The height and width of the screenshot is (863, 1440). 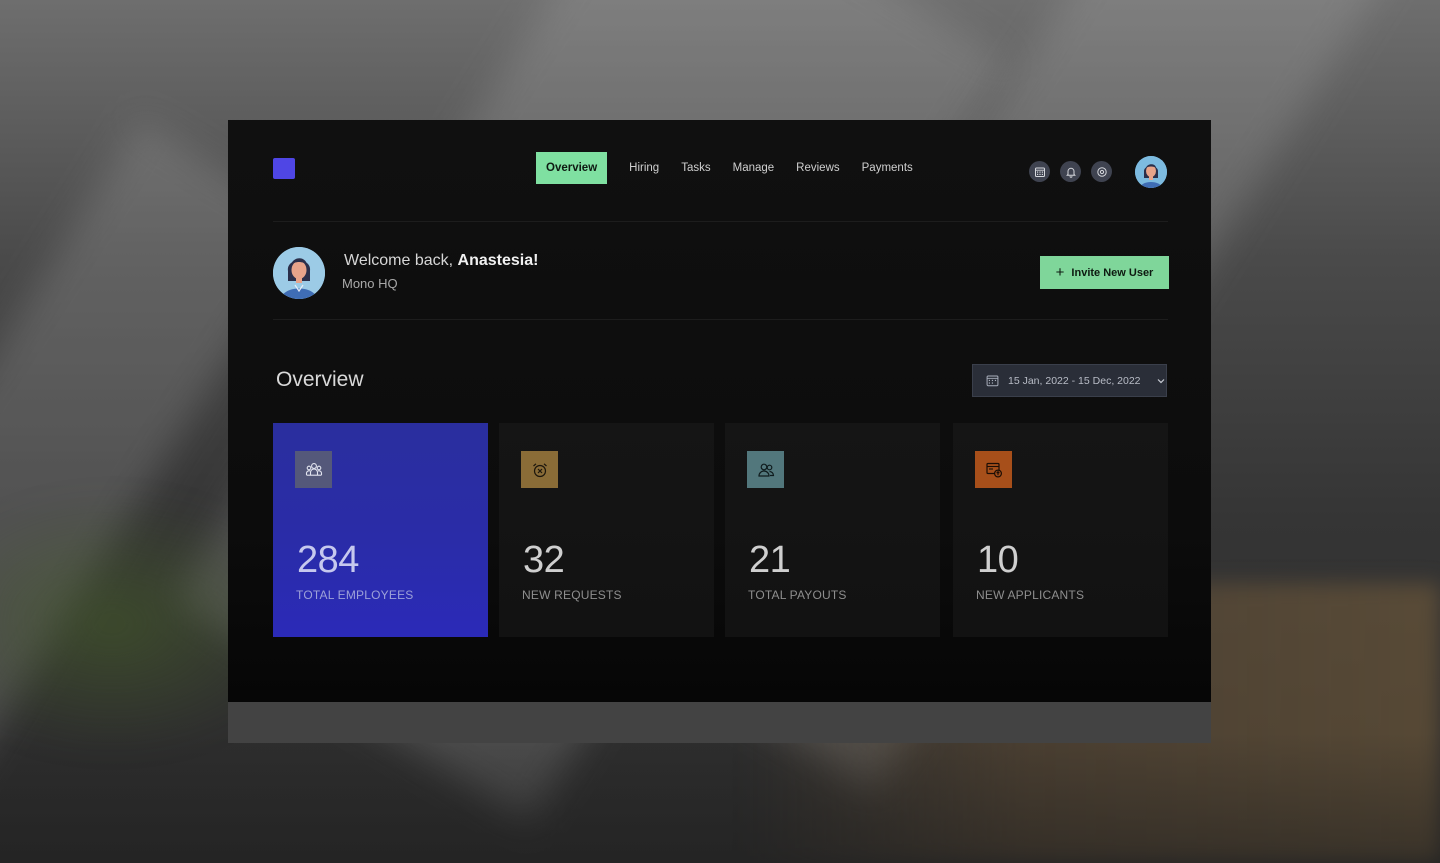 What do you see at coordinates (1060, 530) in the screenshot?
I see `stat-card-new-applicants: 10 NEW APPLICANTS` at bounding box center [1060, 530].